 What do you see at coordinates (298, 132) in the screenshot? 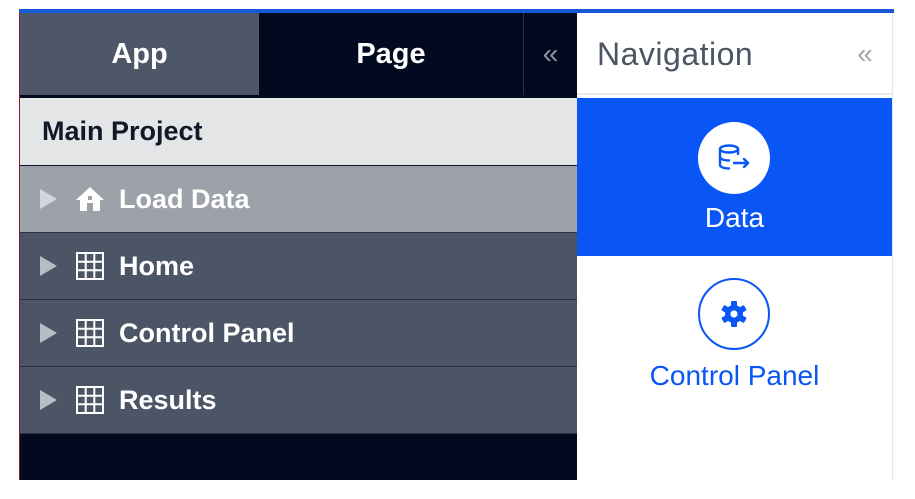
I see `project-header: Main Project` at bounding box center [298, 132].